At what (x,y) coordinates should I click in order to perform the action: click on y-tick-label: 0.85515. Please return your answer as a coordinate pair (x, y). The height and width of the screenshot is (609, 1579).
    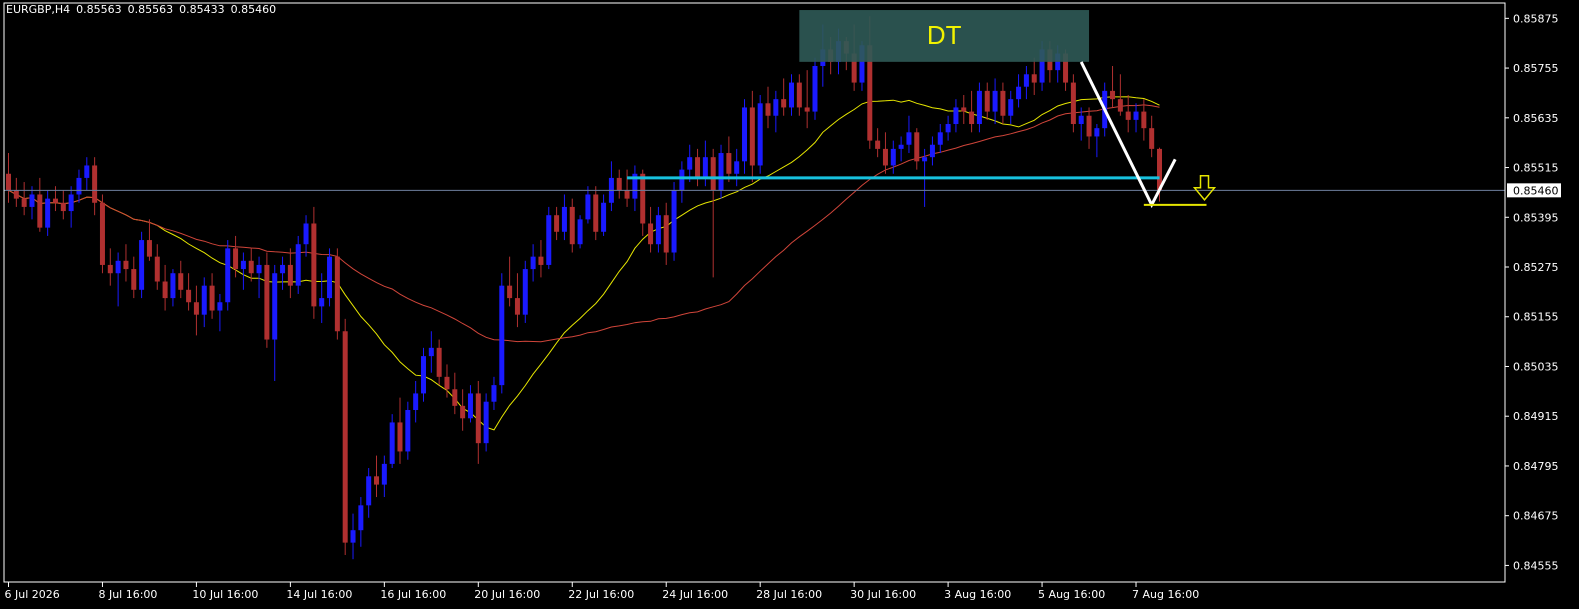
    Looking at the image, I should click on (1536, 168).